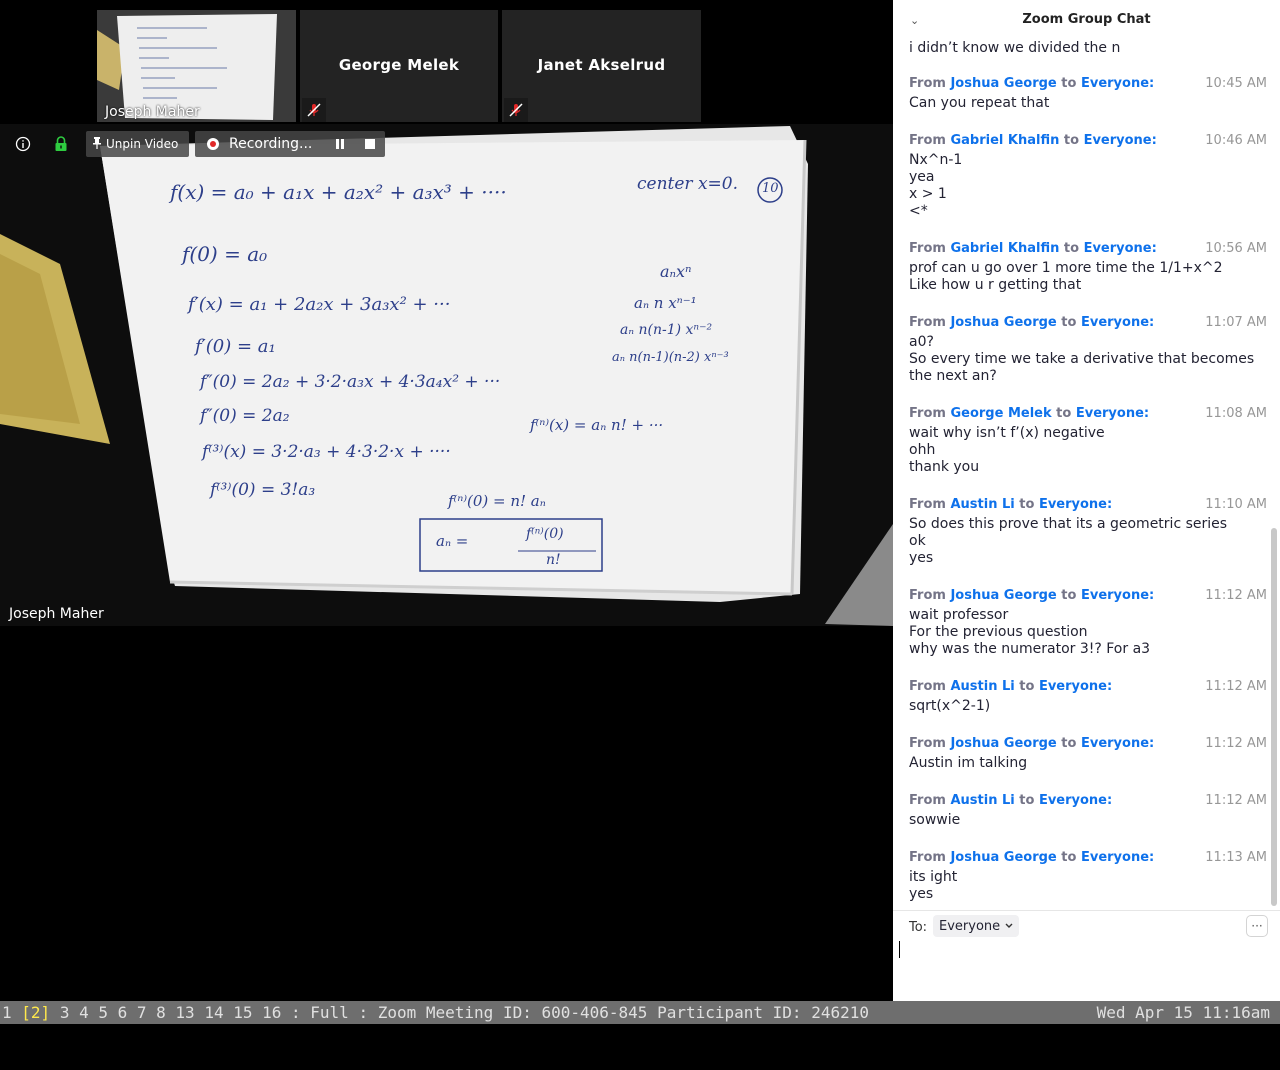 This screenshot has width=1280, height=1070. I want to click on whiteboard-note: aₙ n xⁿ⁻¹, so click(665, 303).